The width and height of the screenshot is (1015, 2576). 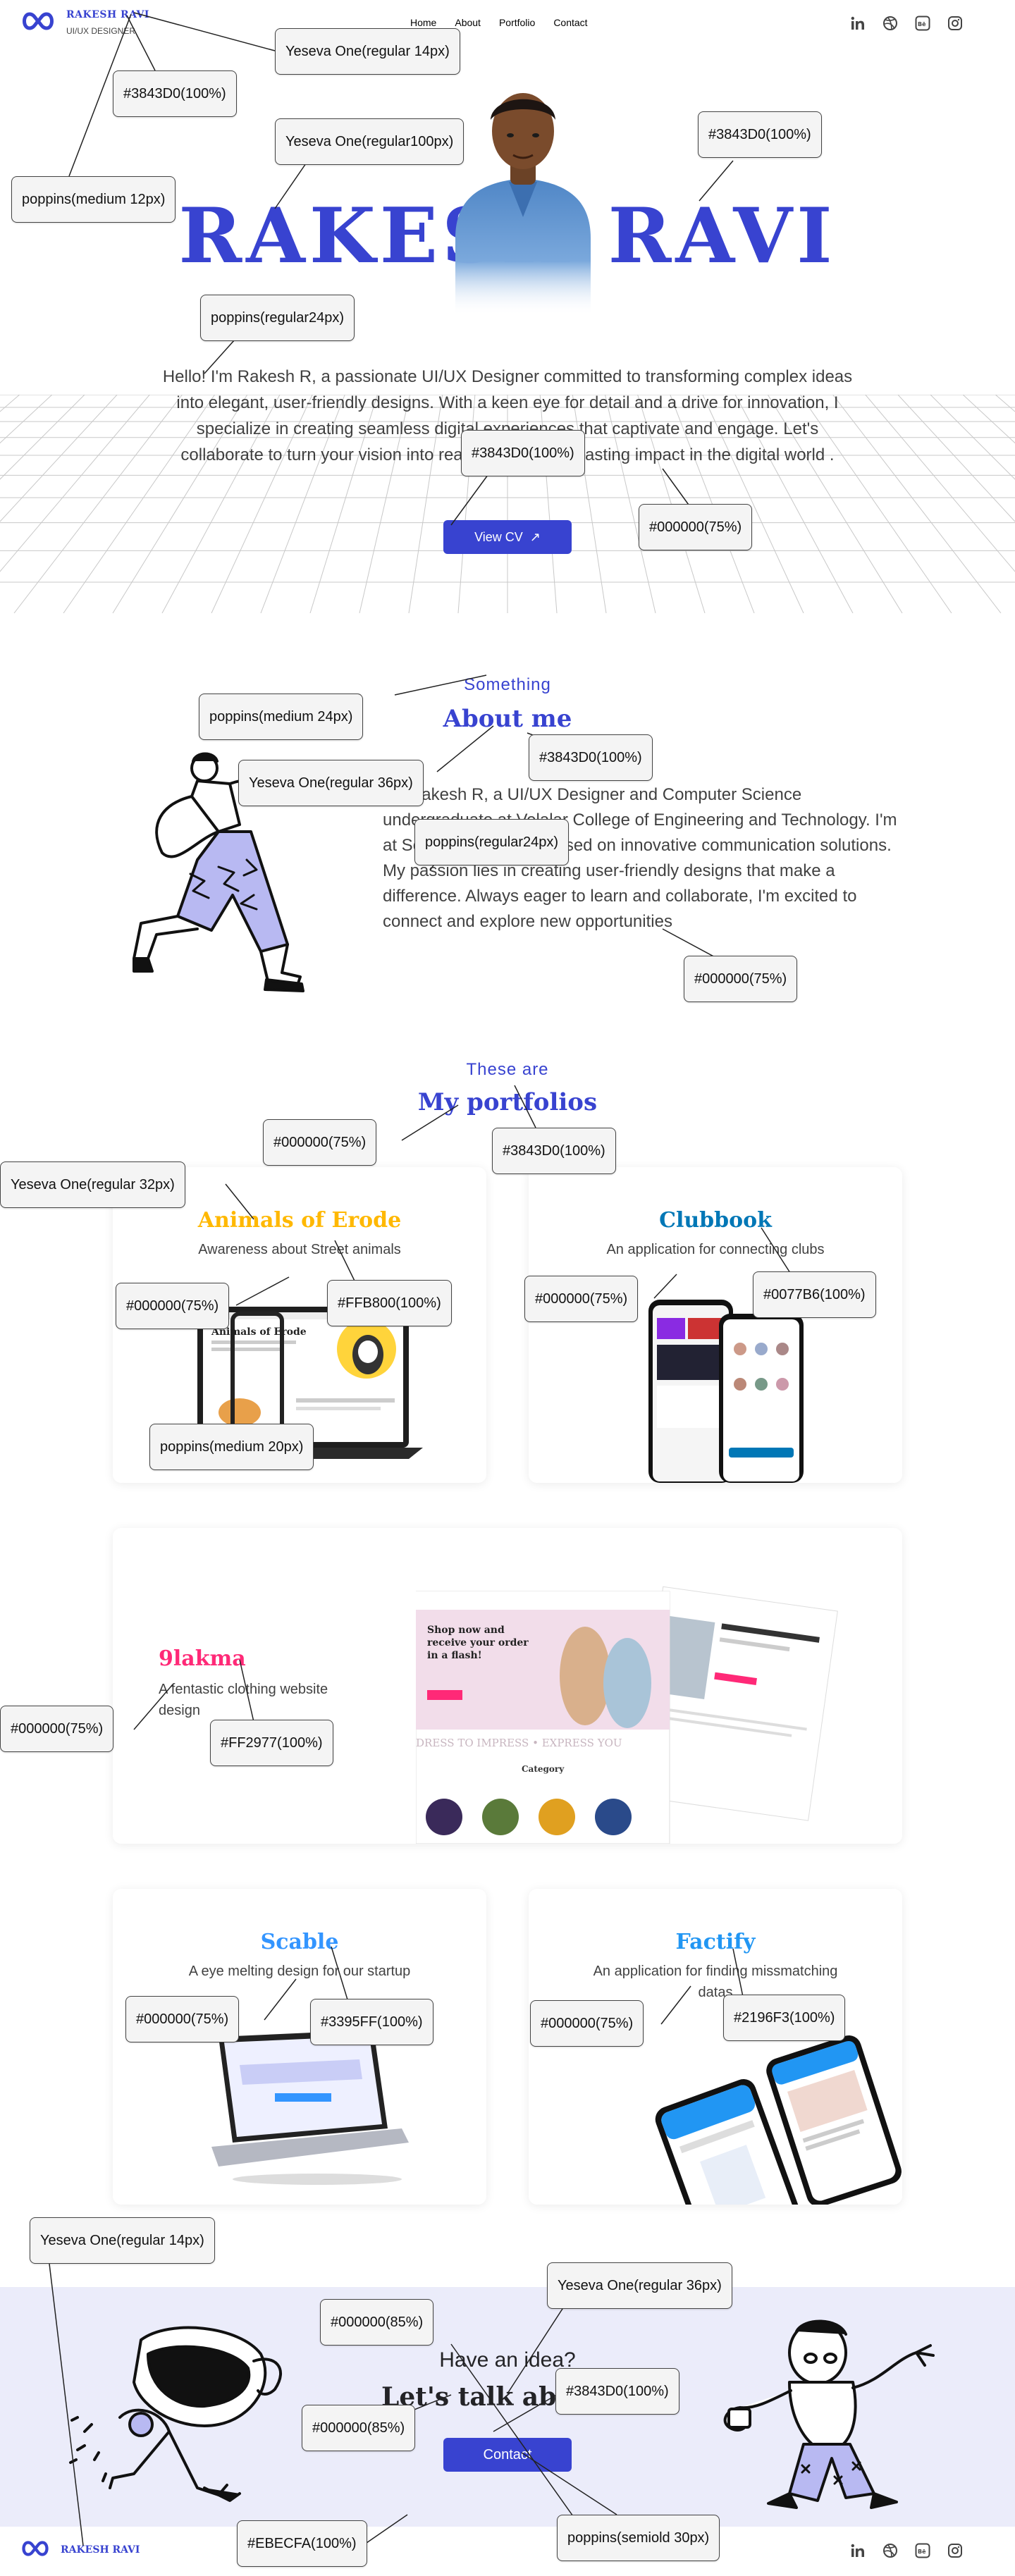 What do you see at coordinates (535, 537) in the screenshot?
I see `arrow-up-right-icon: ↗` at bounding box center [535, 537].